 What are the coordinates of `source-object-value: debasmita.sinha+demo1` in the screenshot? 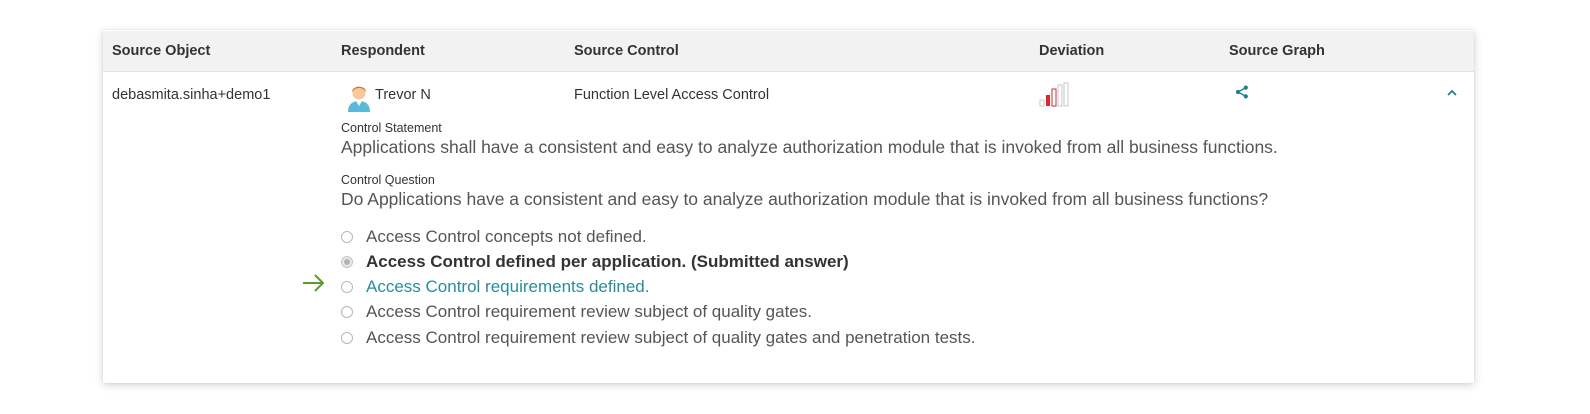 It's located at (191, 95).